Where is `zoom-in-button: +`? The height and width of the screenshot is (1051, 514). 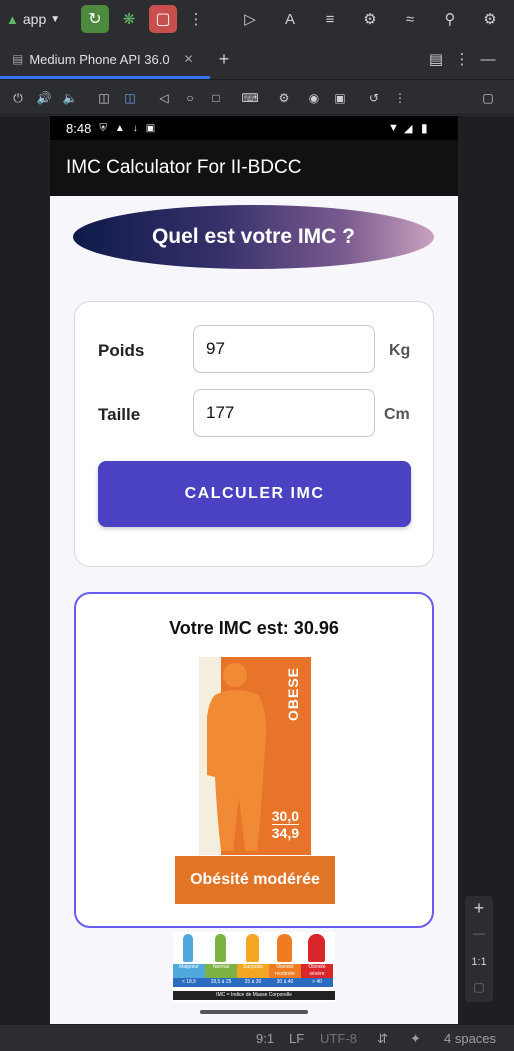
zoom-in-button: + is located at coordinates (479, 908).